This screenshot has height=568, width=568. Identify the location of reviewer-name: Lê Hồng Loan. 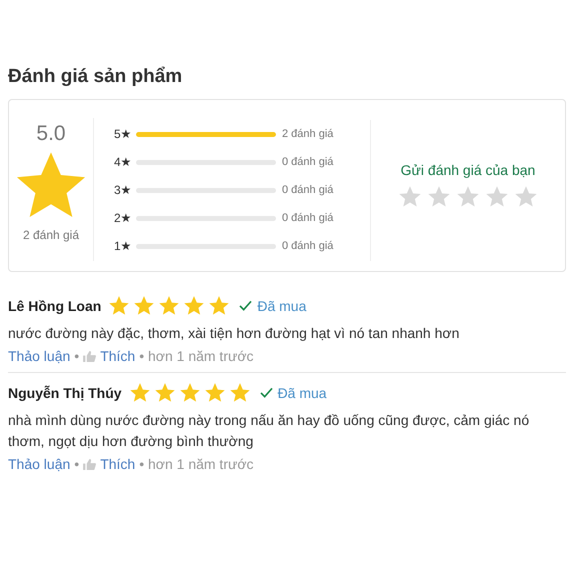
(55, 306).